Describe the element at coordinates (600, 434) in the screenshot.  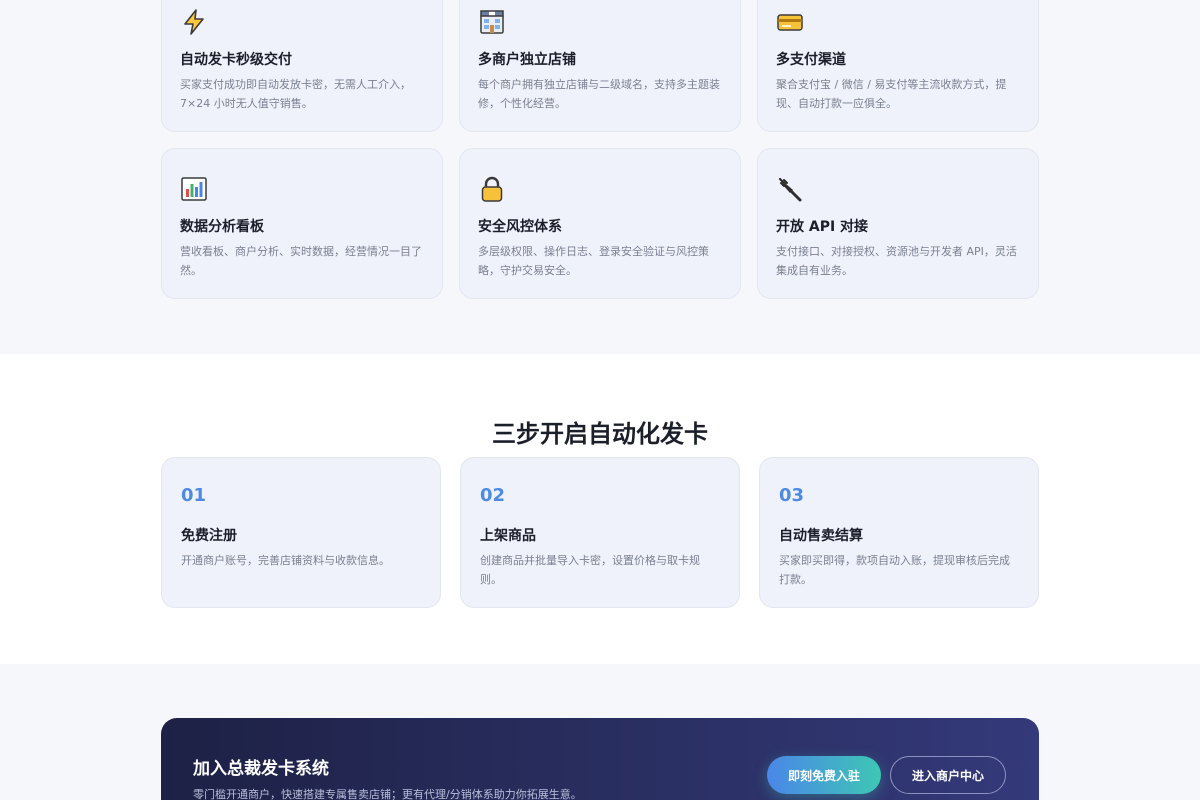
I see `steps-title: 三步开启自动化发卡` at that location.